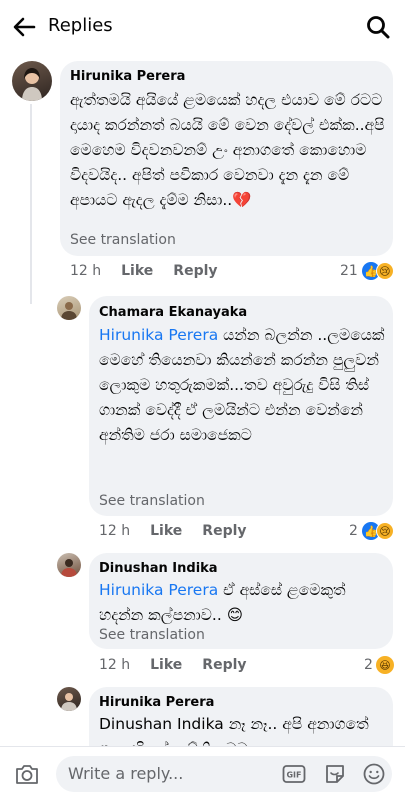  What do you see at coordinates (80, 25) in the screenshot?
I see `page-title: Replies` at bounding box center [80, 25].